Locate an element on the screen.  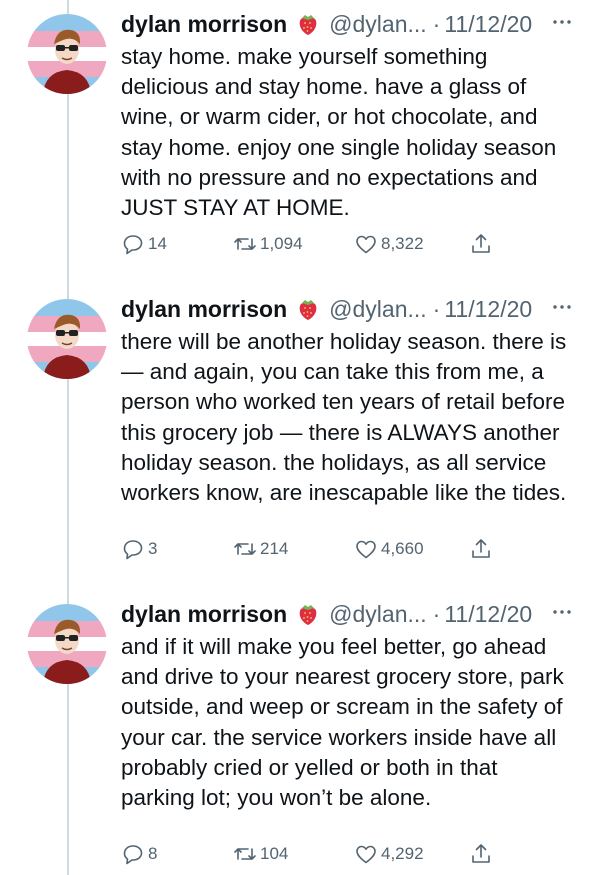
reply-count: 14 is located at coordinates (157, 243).